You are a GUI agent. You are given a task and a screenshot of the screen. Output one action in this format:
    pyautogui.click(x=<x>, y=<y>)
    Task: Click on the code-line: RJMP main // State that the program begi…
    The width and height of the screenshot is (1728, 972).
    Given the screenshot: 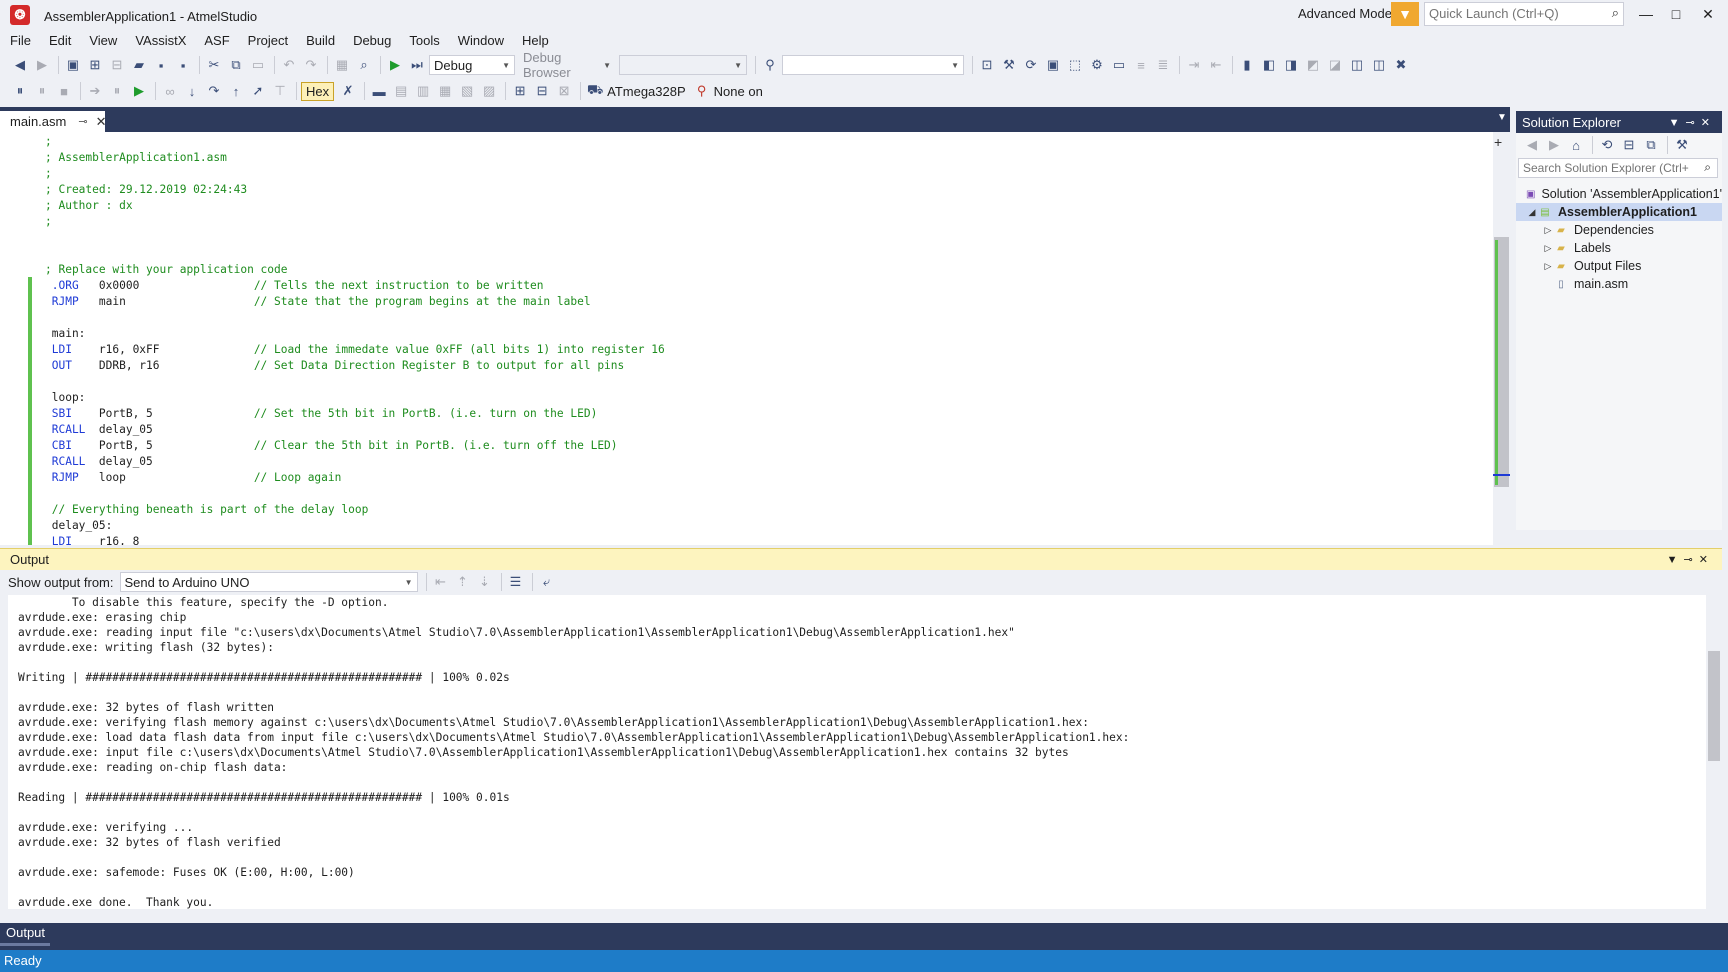 What is the action you would take?
    pyautogui.click(x=355, y=302)
    